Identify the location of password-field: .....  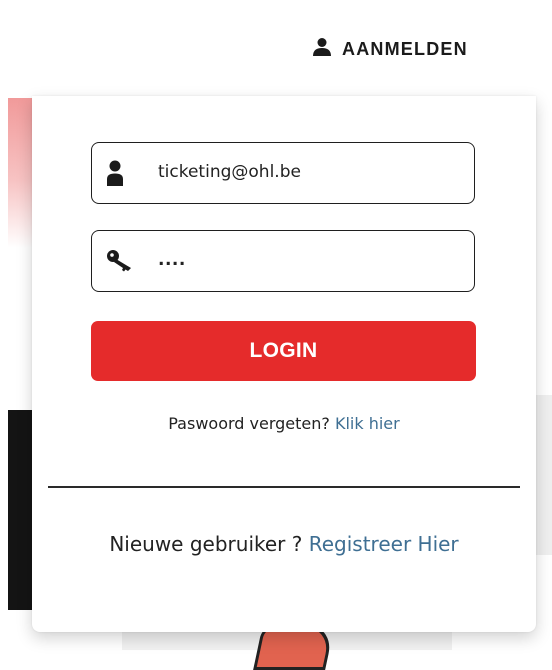
(283, 261).